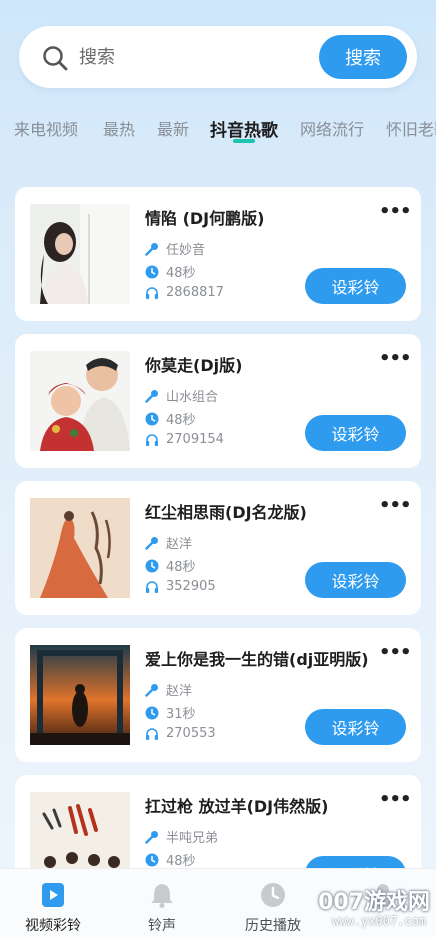 The image size is (436, 937). I want to click on tab-douyin-hits: 抖音热歌, so click(244, 128).